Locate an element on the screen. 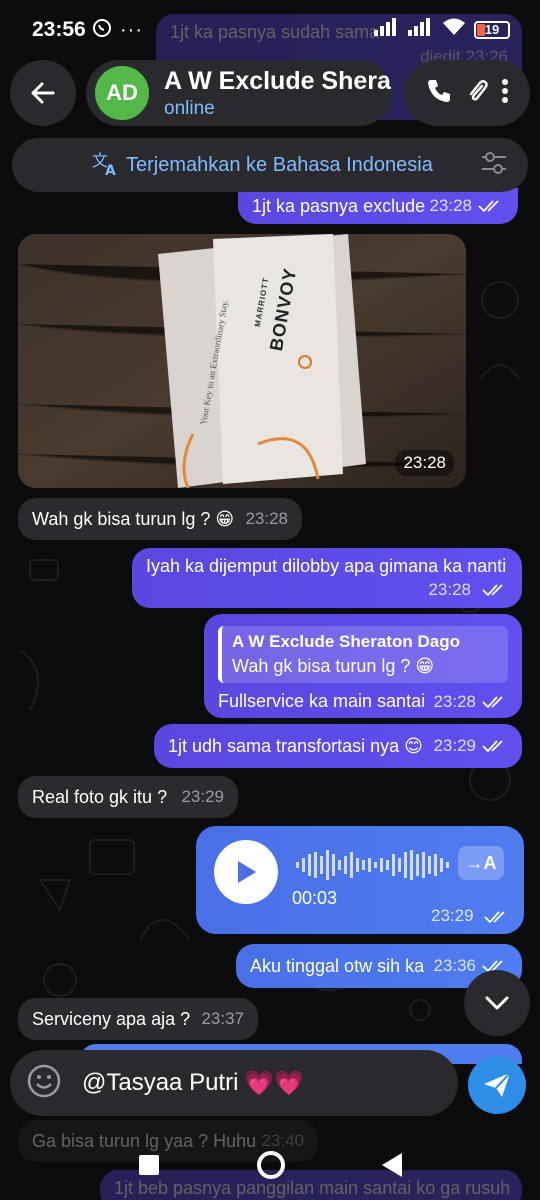  chevron-down-icon is located at coordinates (497, 1003).